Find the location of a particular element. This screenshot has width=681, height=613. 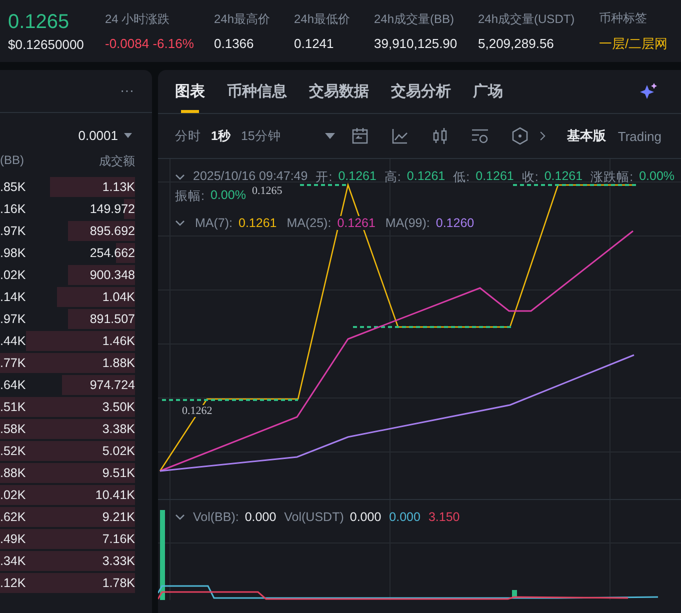

amount-cell: .58K is located at coordinates (13, 429).